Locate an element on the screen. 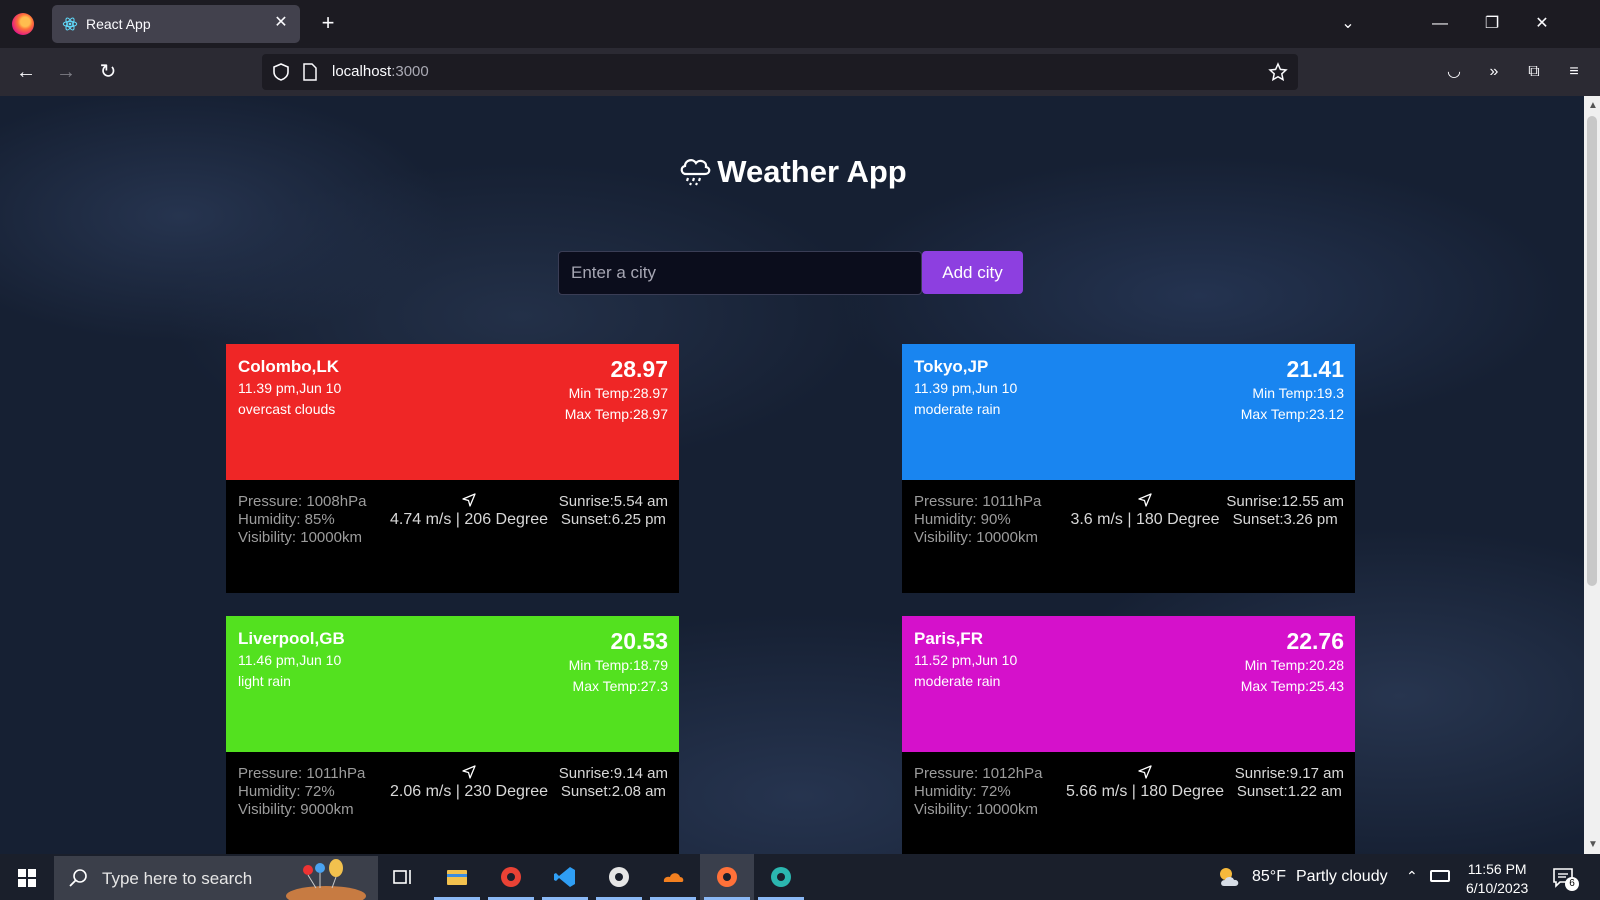 The image size is (1600, 900). close-window-icon: ✕ is located at coordinates (1542, 24).